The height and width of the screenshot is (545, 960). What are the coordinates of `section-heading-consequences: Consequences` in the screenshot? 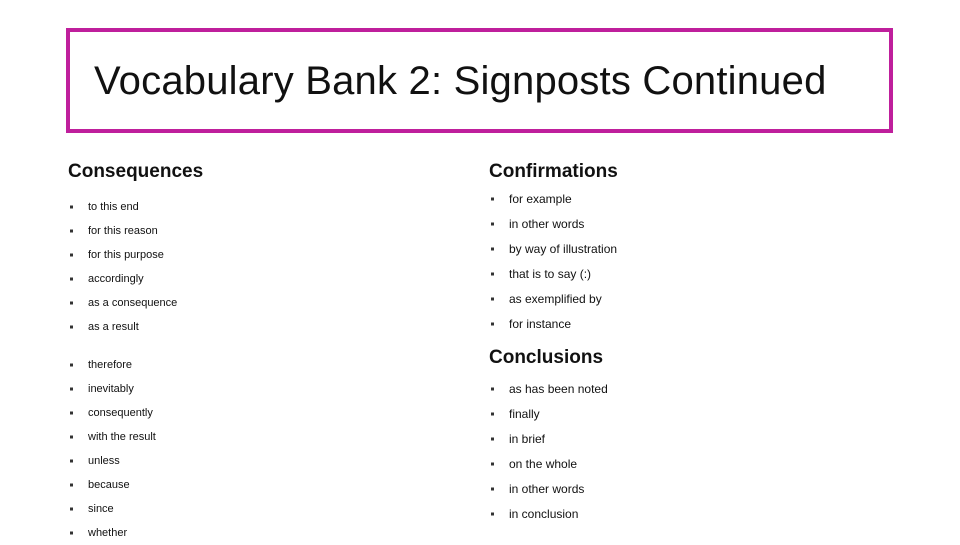 It's located at (136, 171).